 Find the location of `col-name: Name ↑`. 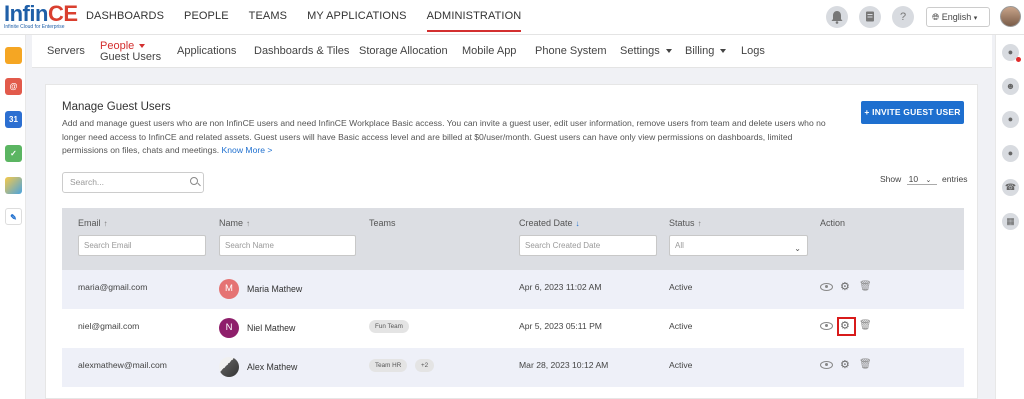

col-name: Name ↑ is located at coordinates (234, 223).